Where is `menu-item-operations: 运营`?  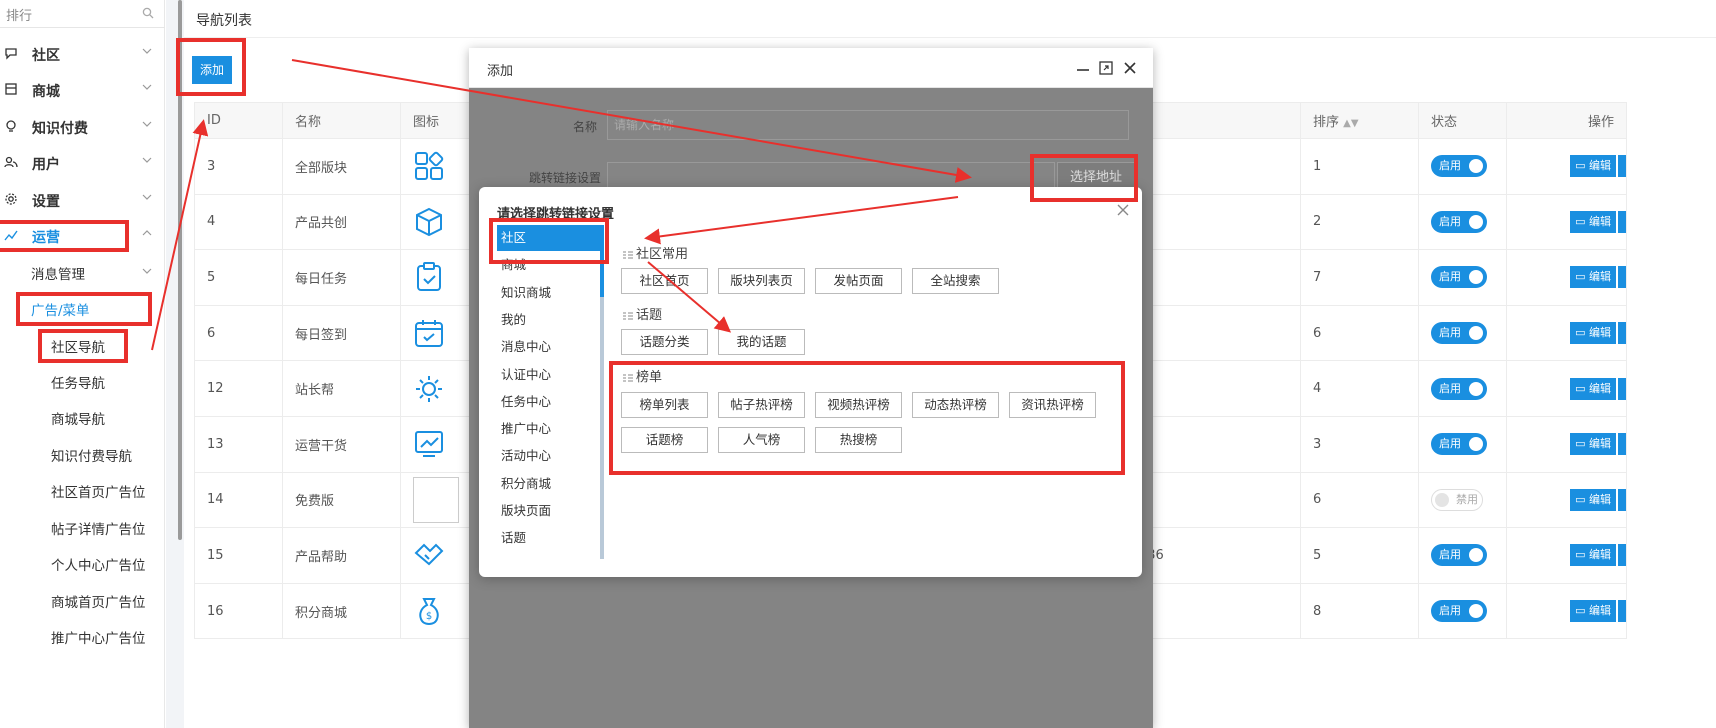
menu-item-operations: 运营 is located at coordinates (82, 236).